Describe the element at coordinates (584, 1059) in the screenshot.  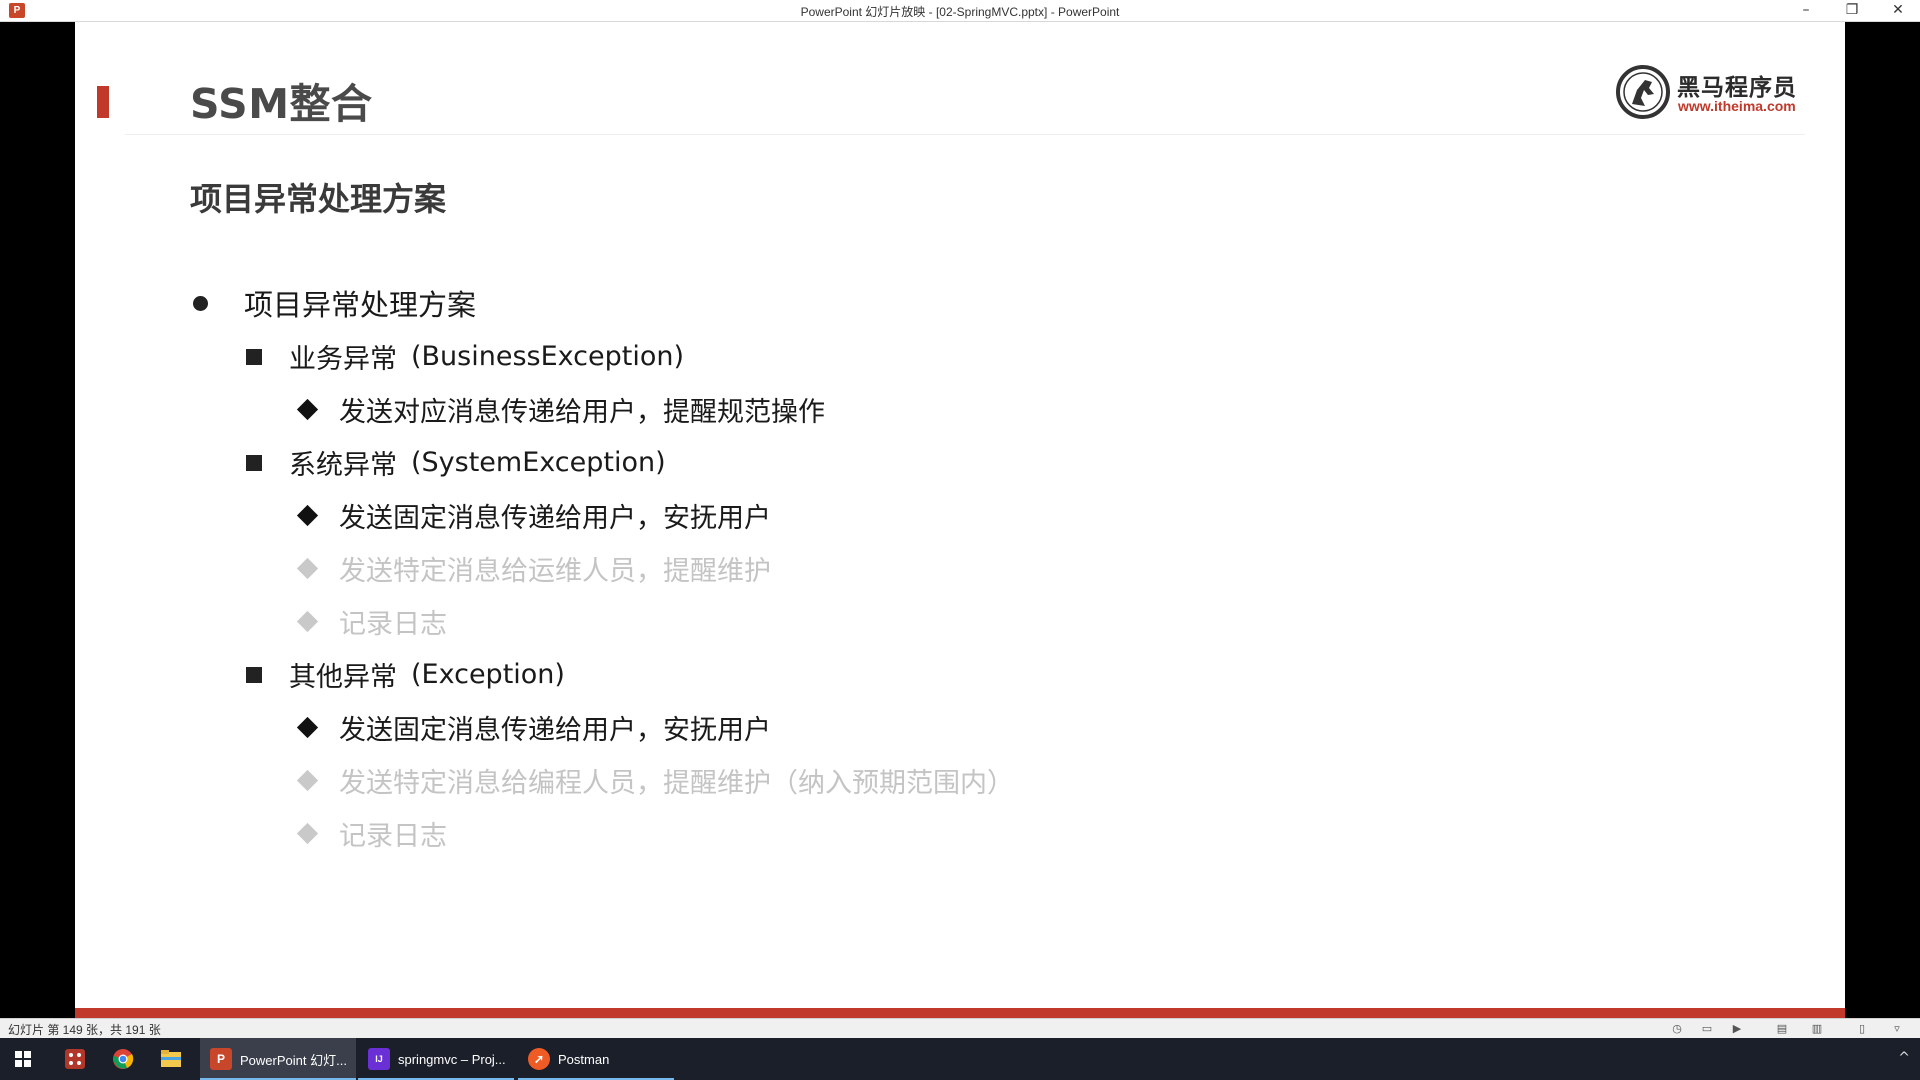
I see `task-label: Postman` at that location.